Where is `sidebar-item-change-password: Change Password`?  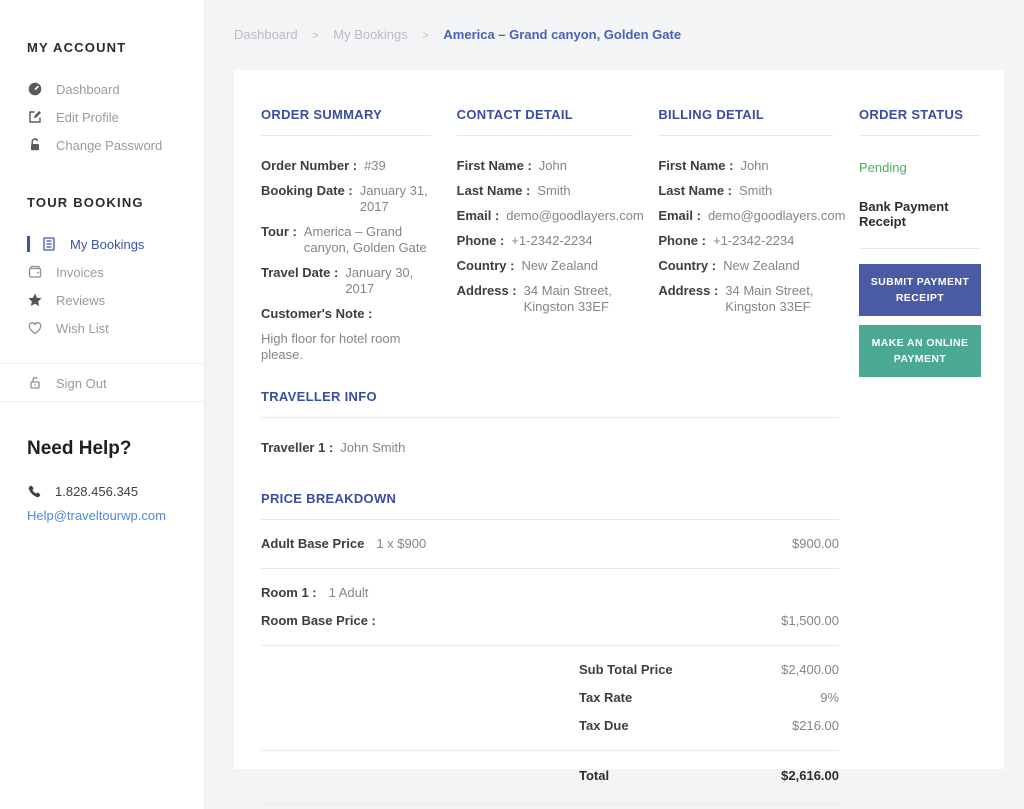
sidebar-item-change-password: Change Password is located at coordinates (102, 145).